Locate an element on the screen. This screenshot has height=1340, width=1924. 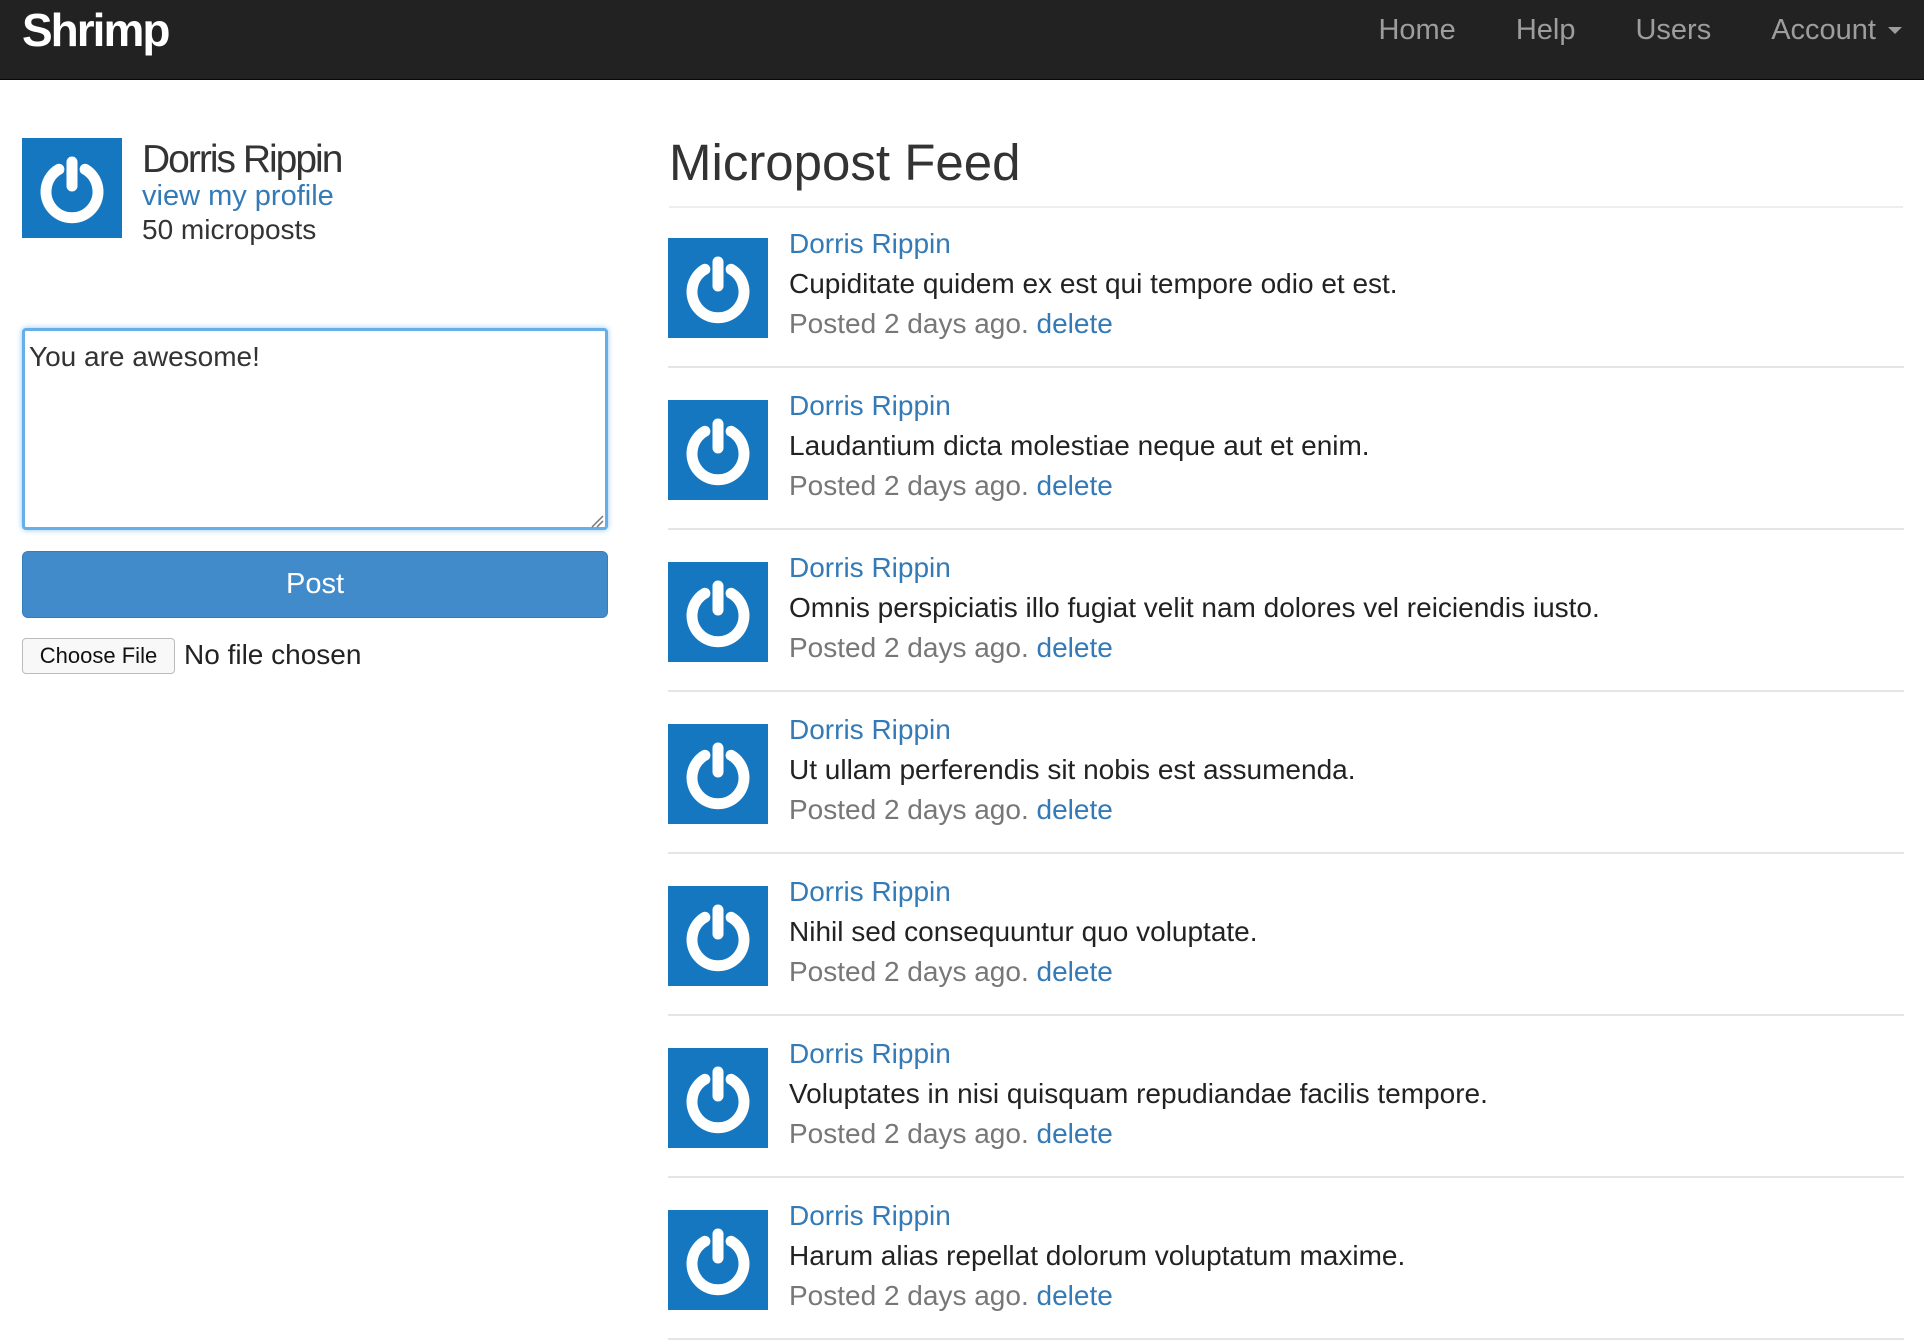
caret-down-icon is located at coordinates (1895, 30).